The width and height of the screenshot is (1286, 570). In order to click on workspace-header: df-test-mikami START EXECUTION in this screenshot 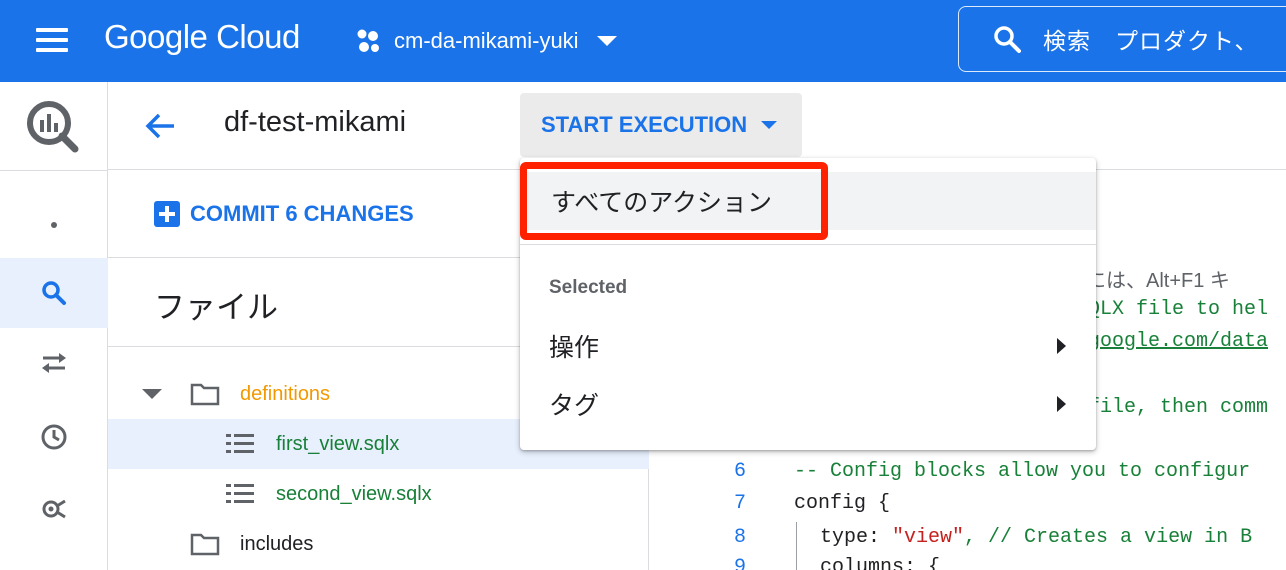, I will do `click(697, 126)`.